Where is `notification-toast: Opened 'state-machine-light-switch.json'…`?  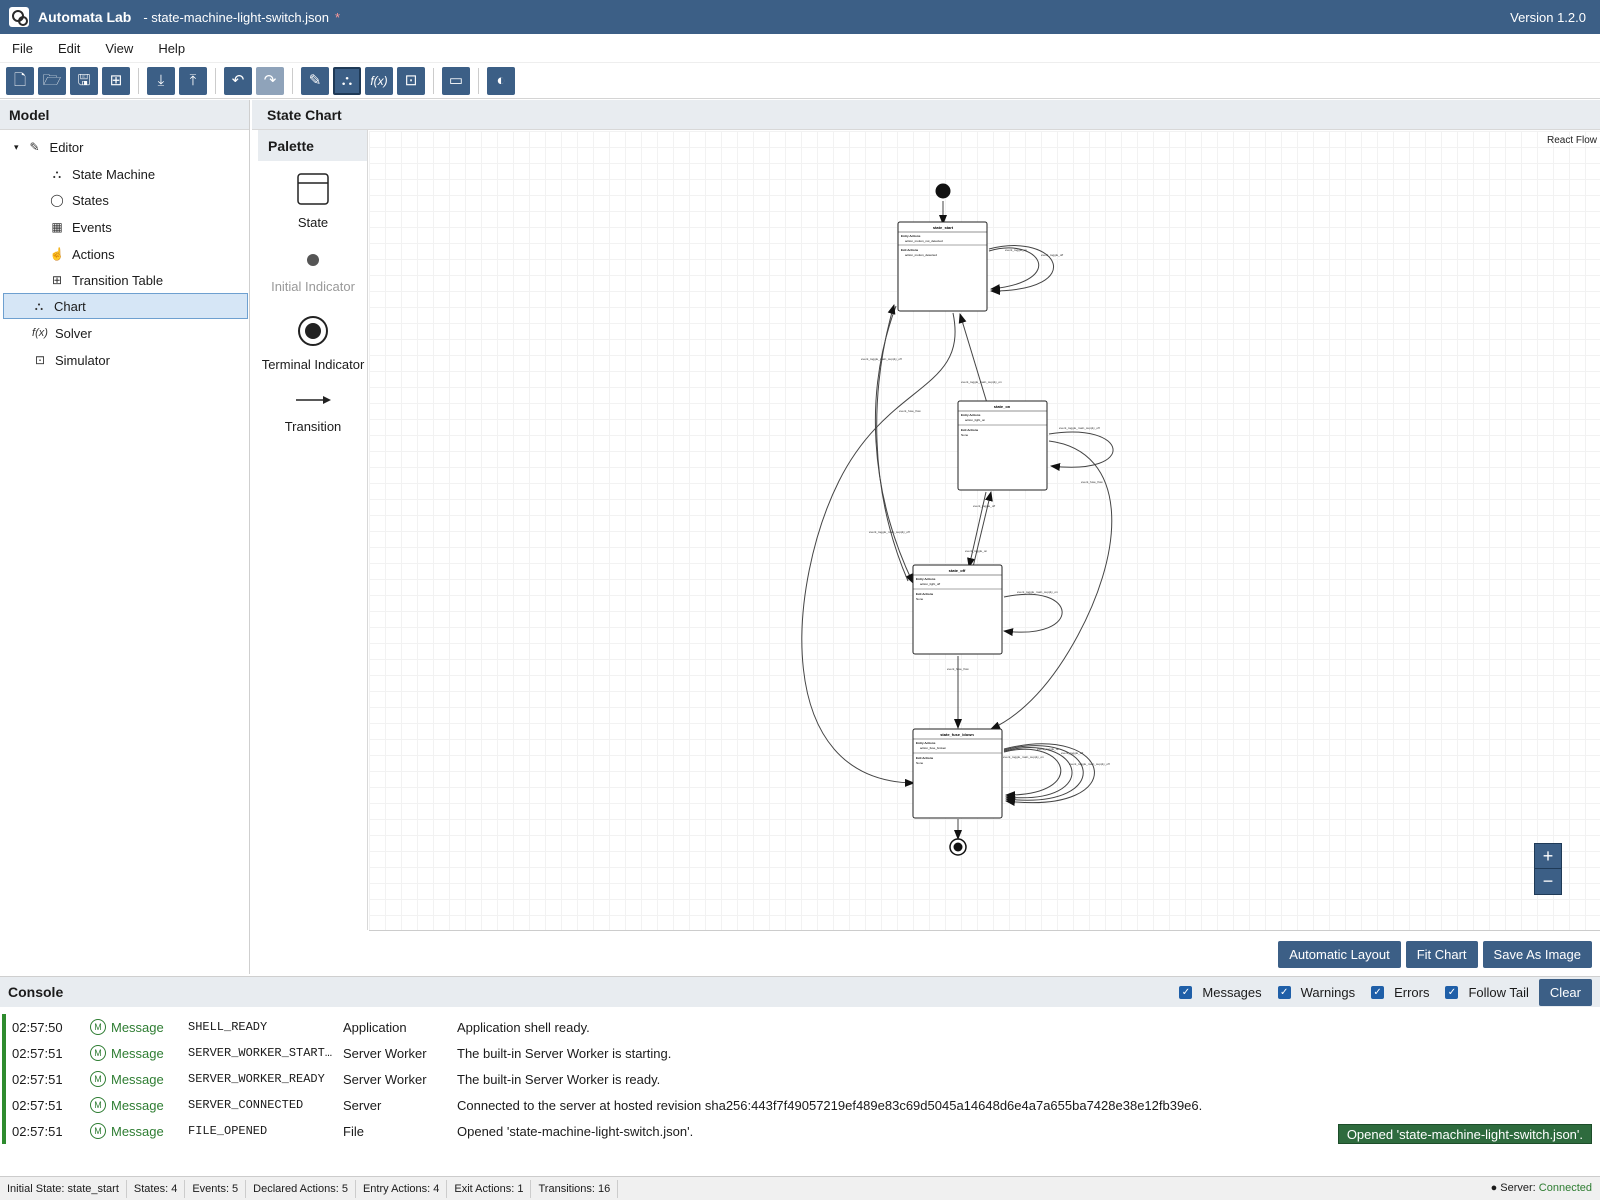
notification-toast: Opened 'state-machine-light-switch.json'… is located at coordinates (1464, 1134).